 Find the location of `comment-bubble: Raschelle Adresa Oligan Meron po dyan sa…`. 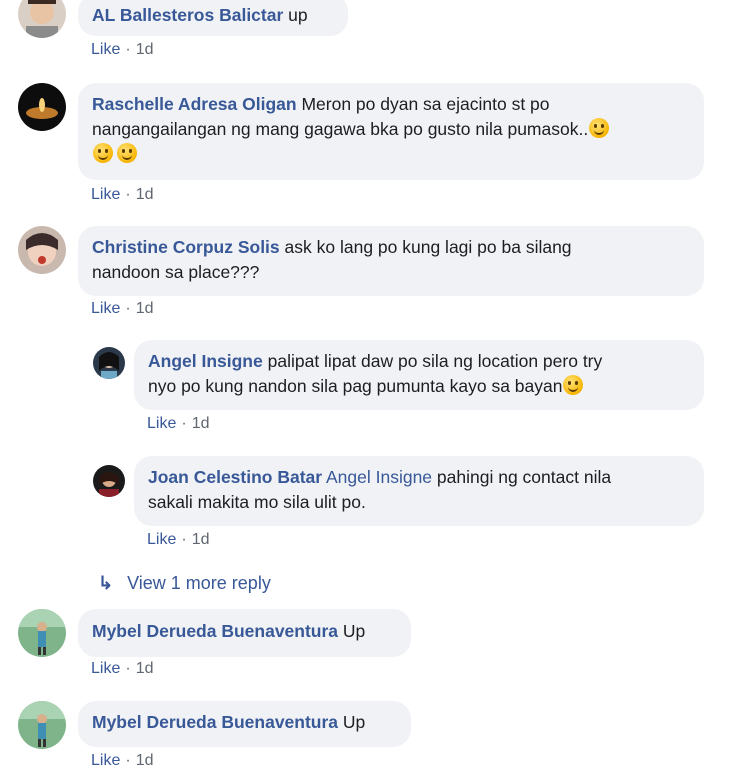

comment-bubble: Raschelle Adresa Oligan Meron po dyan sa… is located at coordinates (391, 131).